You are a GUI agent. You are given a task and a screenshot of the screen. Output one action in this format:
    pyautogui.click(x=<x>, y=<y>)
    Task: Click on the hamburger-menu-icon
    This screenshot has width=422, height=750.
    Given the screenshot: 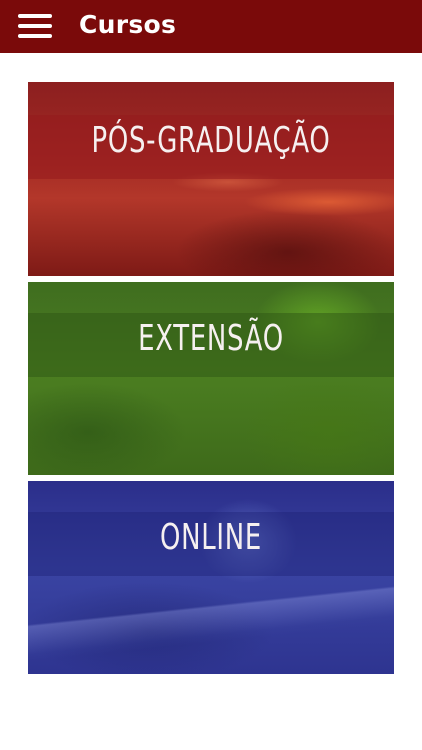 What is the action you would take?
    pyautogui.click(x=35, y=26)
    